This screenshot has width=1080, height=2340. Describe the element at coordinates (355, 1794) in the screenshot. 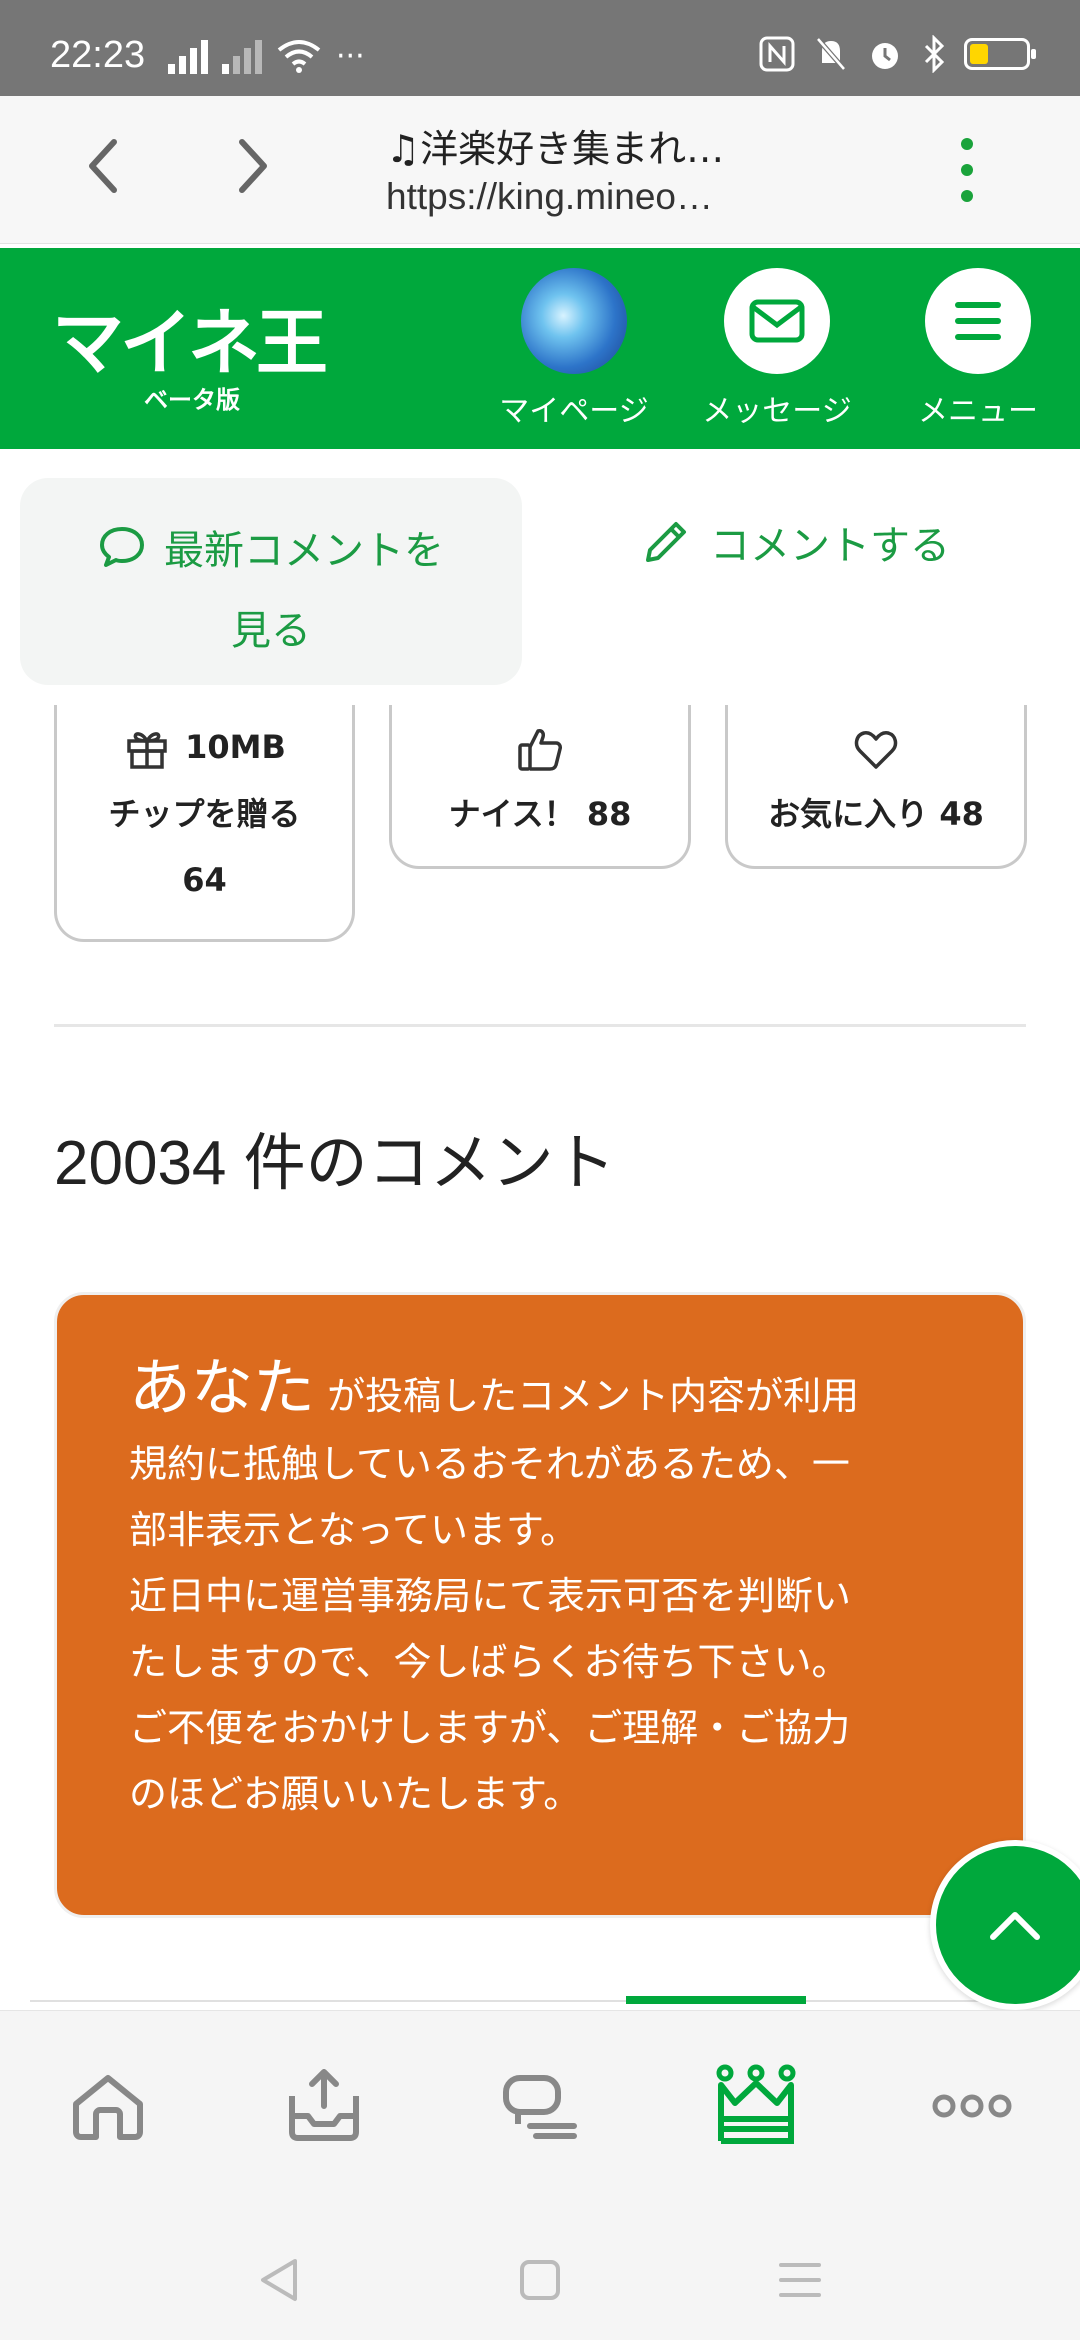

I see `notice-line-7: のほどお願いいたします。` at that location.